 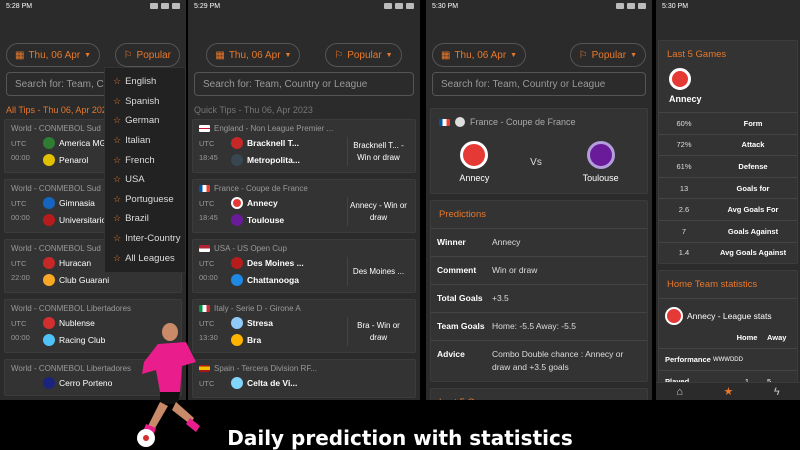 What do you see at coordinates (250, 248) in the screenshot?
I see `league-label: USA - US Open Cup` at bounding box center [250, 248].